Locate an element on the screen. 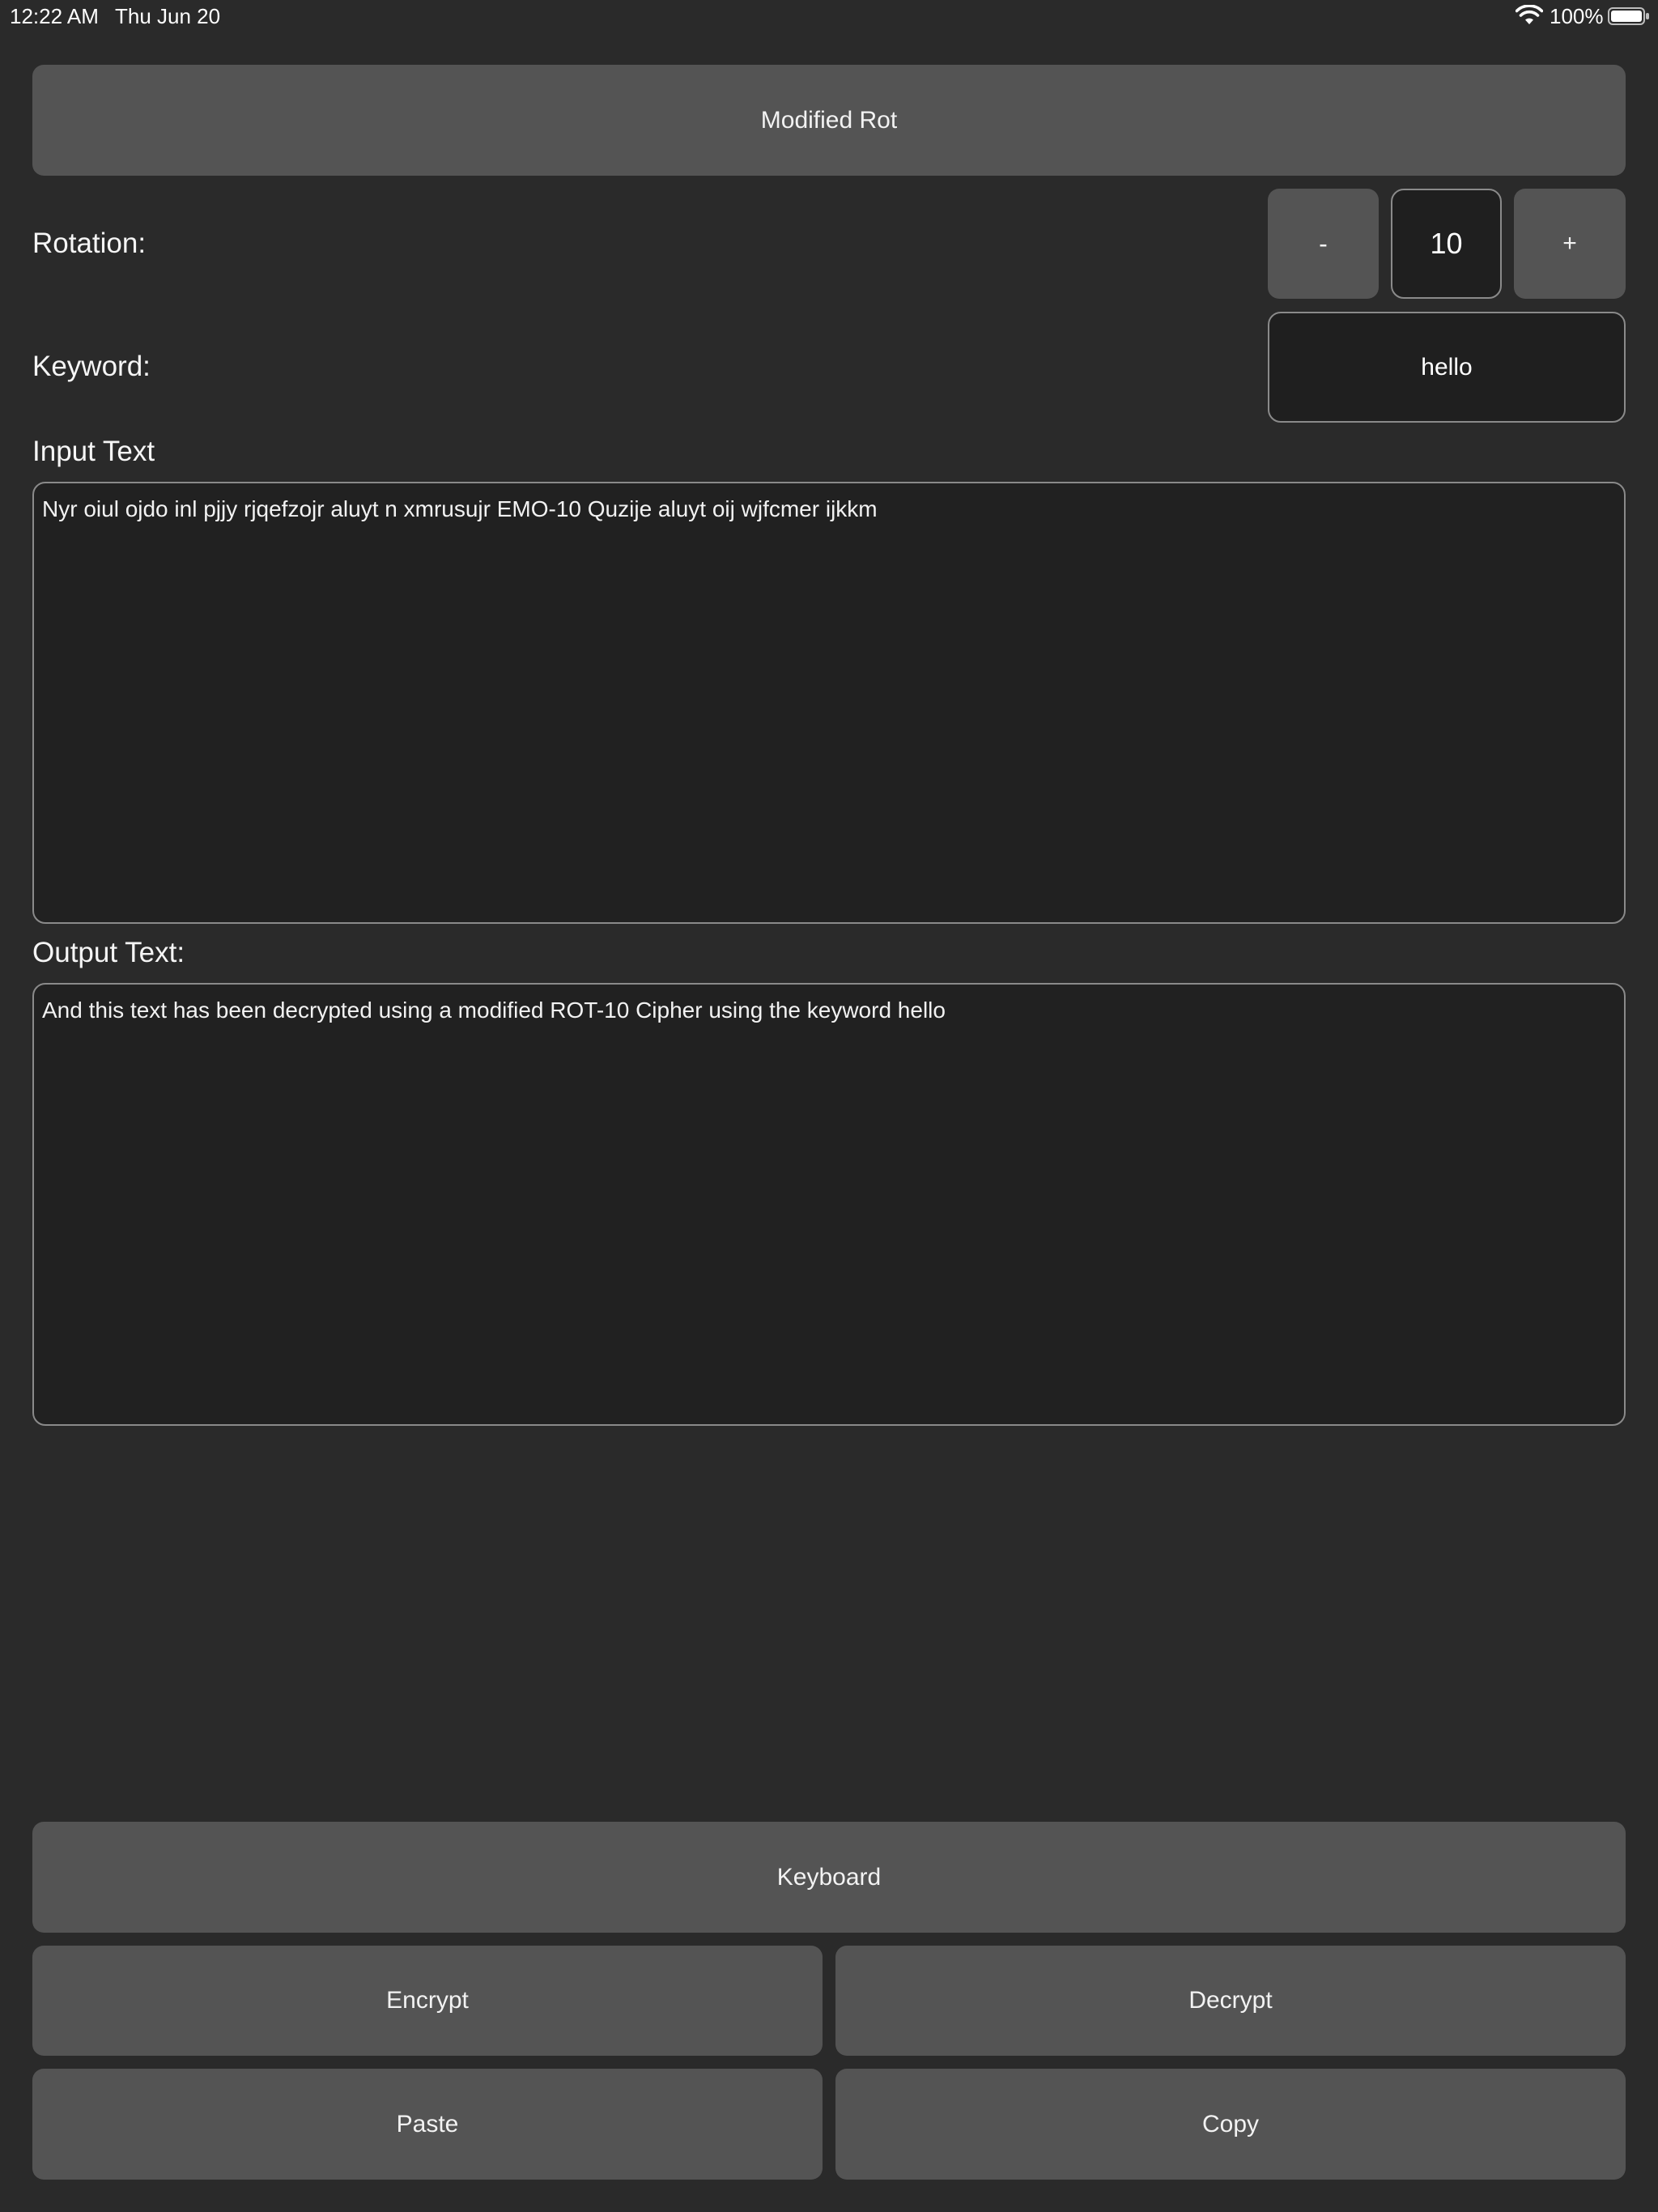  rotation-increment-button: + is located at coordinates (1570, 244).